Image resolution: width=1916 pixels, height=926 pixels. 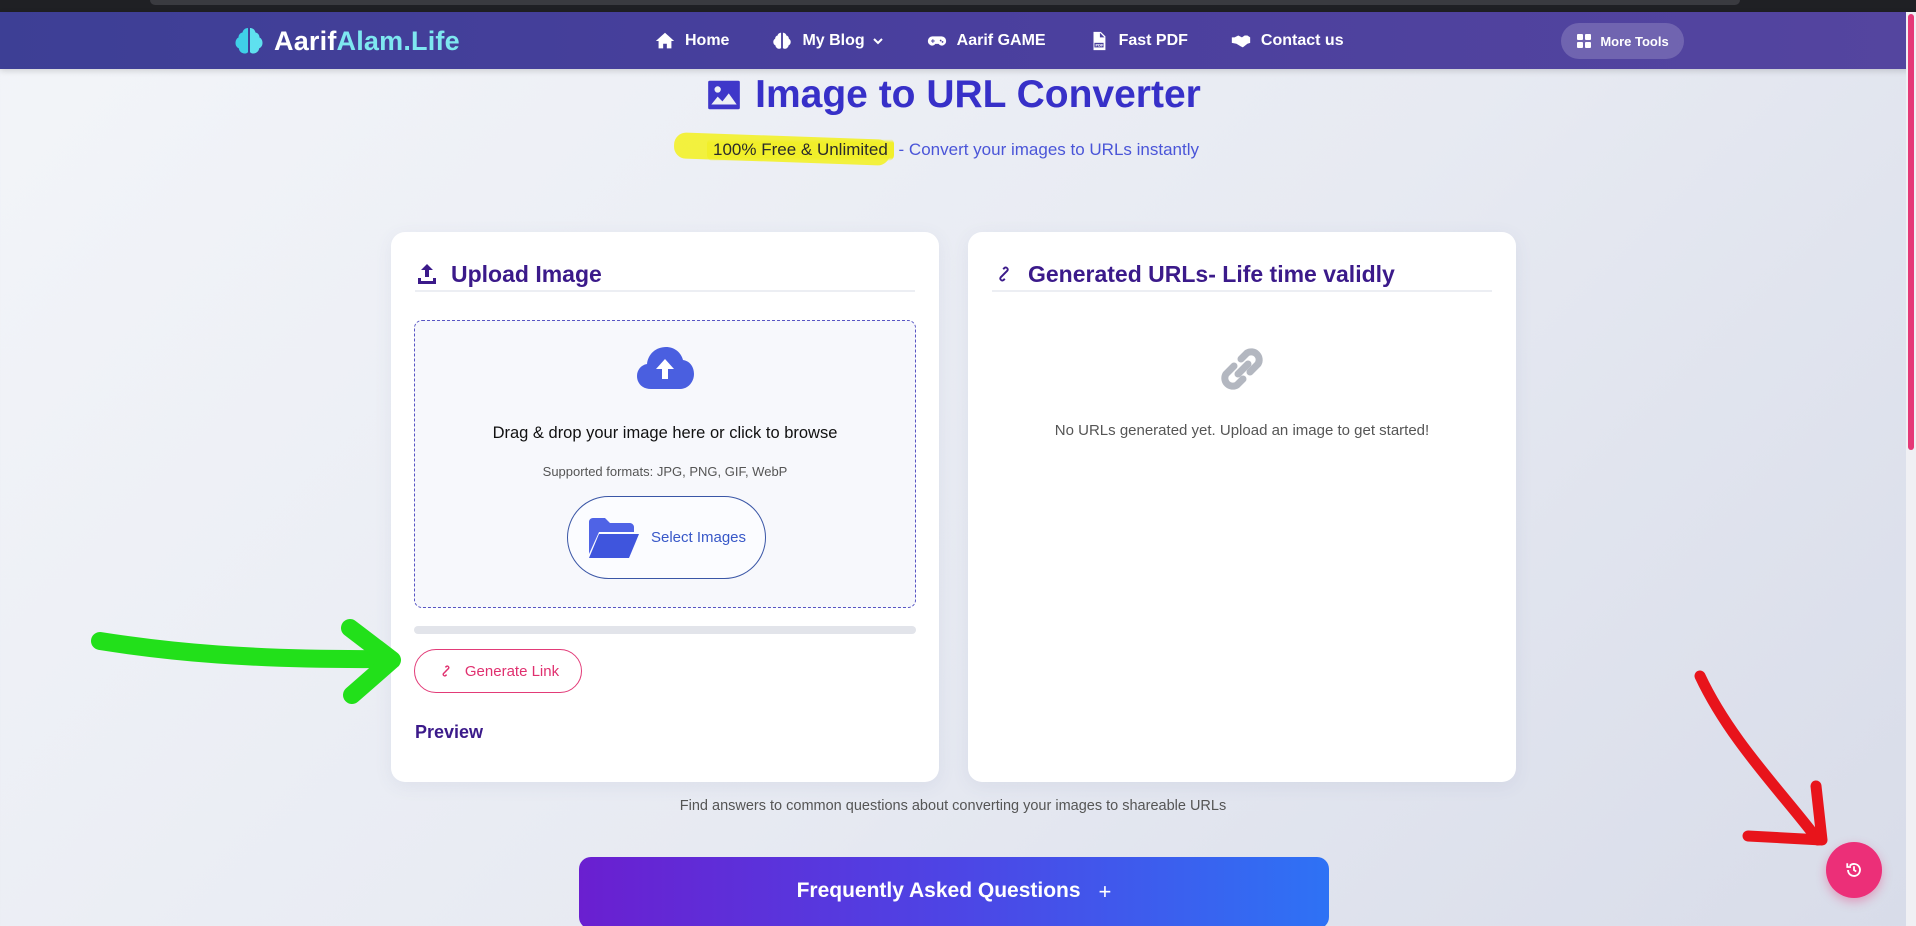 What do you see at coordinates (936, 41) in the screenshot?
I see `gamepad-icon` at bounding box center [936, 41].